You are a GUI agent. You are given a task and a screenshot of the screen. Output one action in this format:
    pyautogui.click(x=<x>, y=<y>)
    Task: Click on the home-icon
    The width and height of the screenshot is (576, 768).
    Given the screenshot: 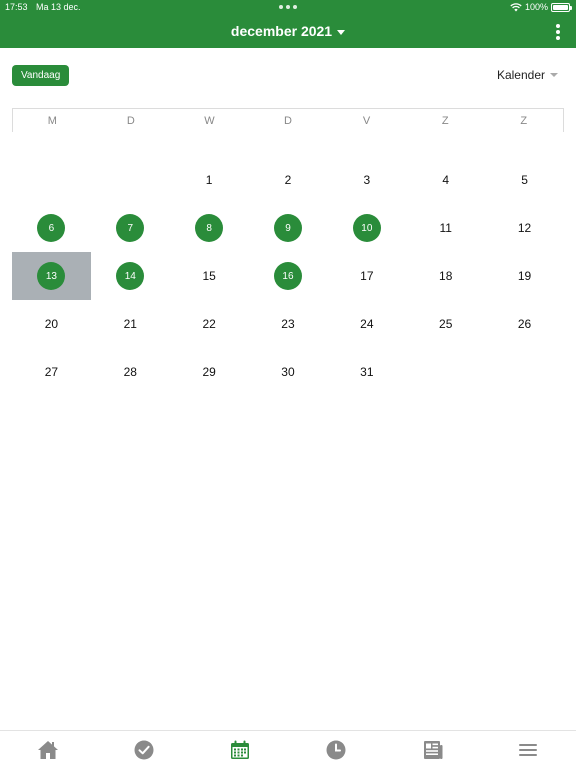 What is the action you would take?
    pyautogui.click(x=48, y=749)
    